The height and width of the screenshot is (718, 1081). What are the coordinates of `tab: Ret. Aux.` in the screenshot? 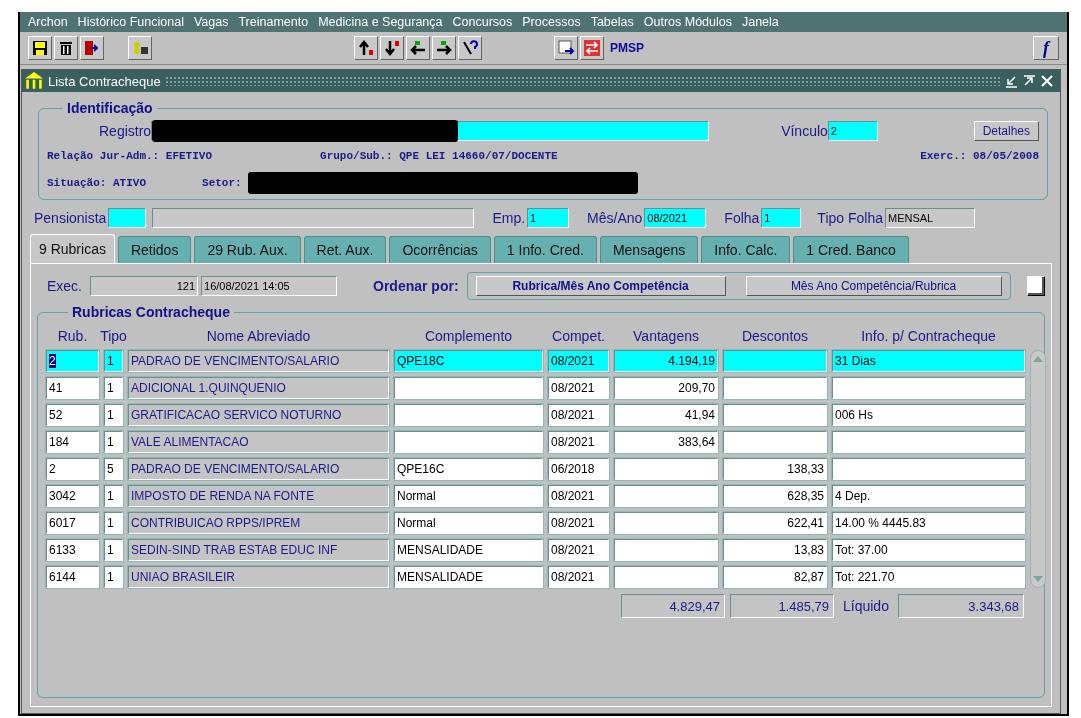 It's located at (345, 249).